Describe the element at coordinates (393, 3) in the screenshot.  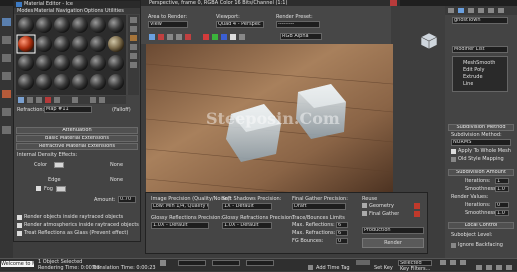
I see `frame-window-close-icon` at that location.